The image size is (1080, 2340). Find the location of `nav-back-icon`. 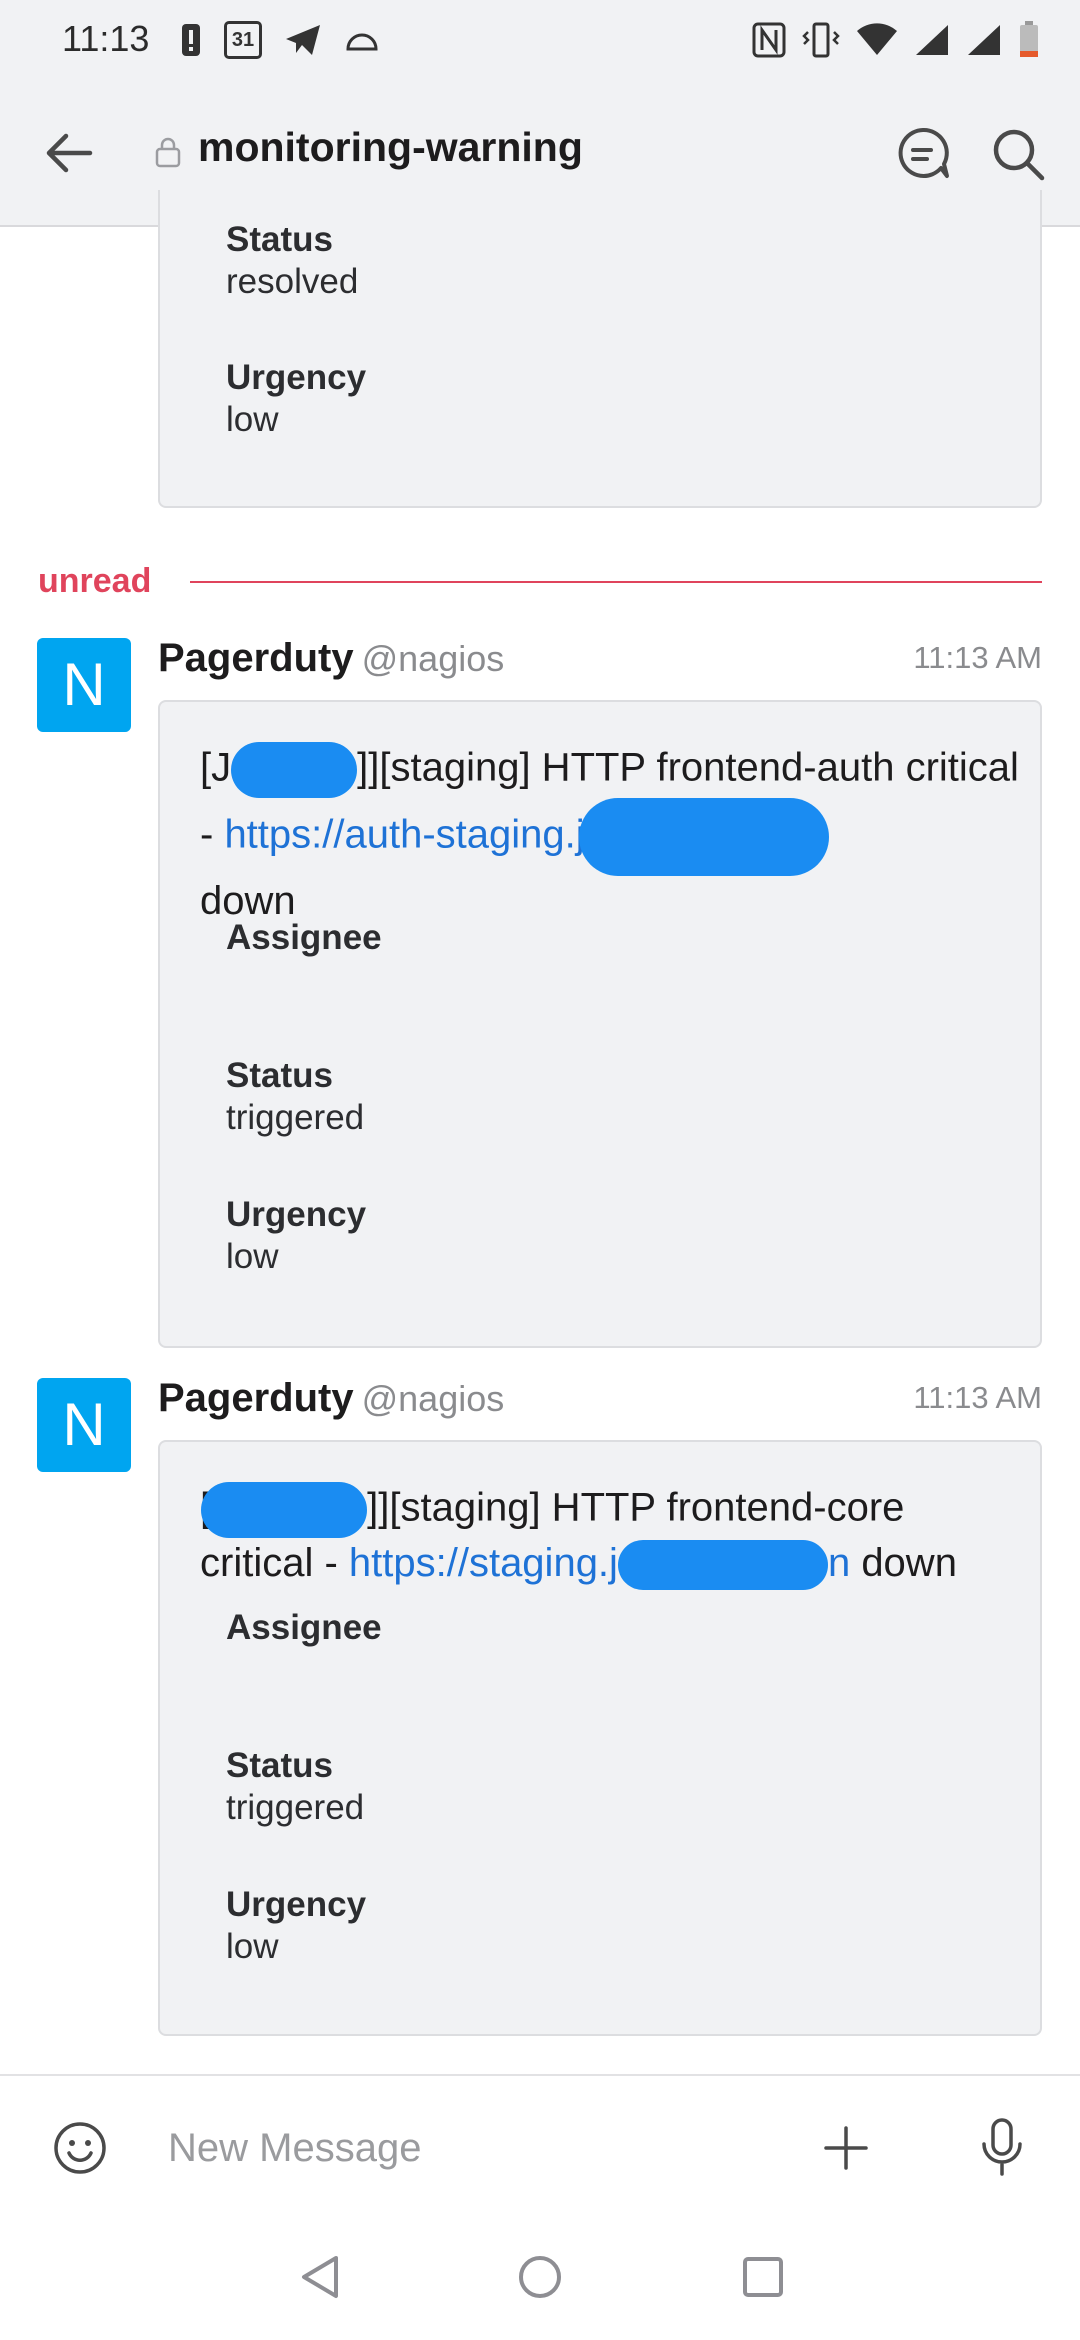

nav-back-icon is located at coordinates (321, 2277).